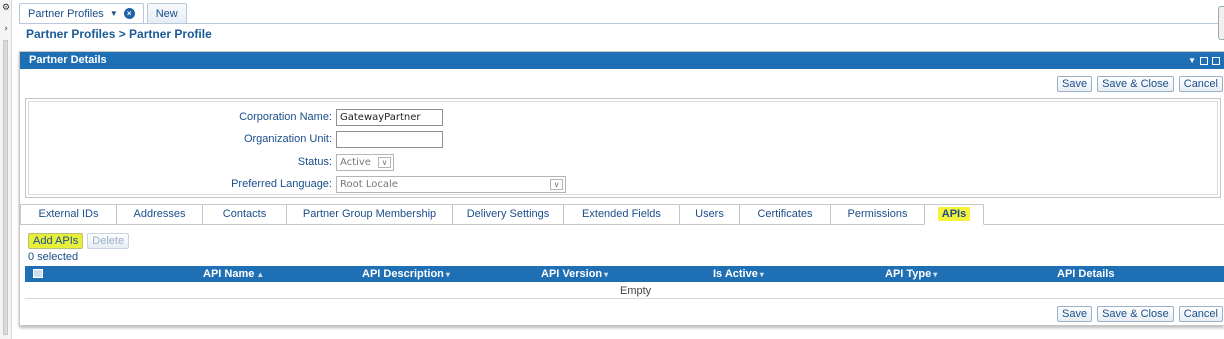  I want to click on column-is-active: Is Active ▾, so click(738, 274).